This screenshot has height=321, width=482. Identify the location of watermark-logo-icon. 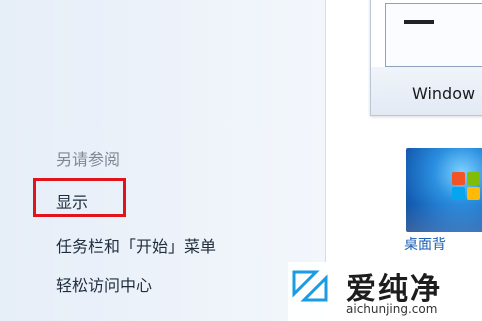
(310, 286).